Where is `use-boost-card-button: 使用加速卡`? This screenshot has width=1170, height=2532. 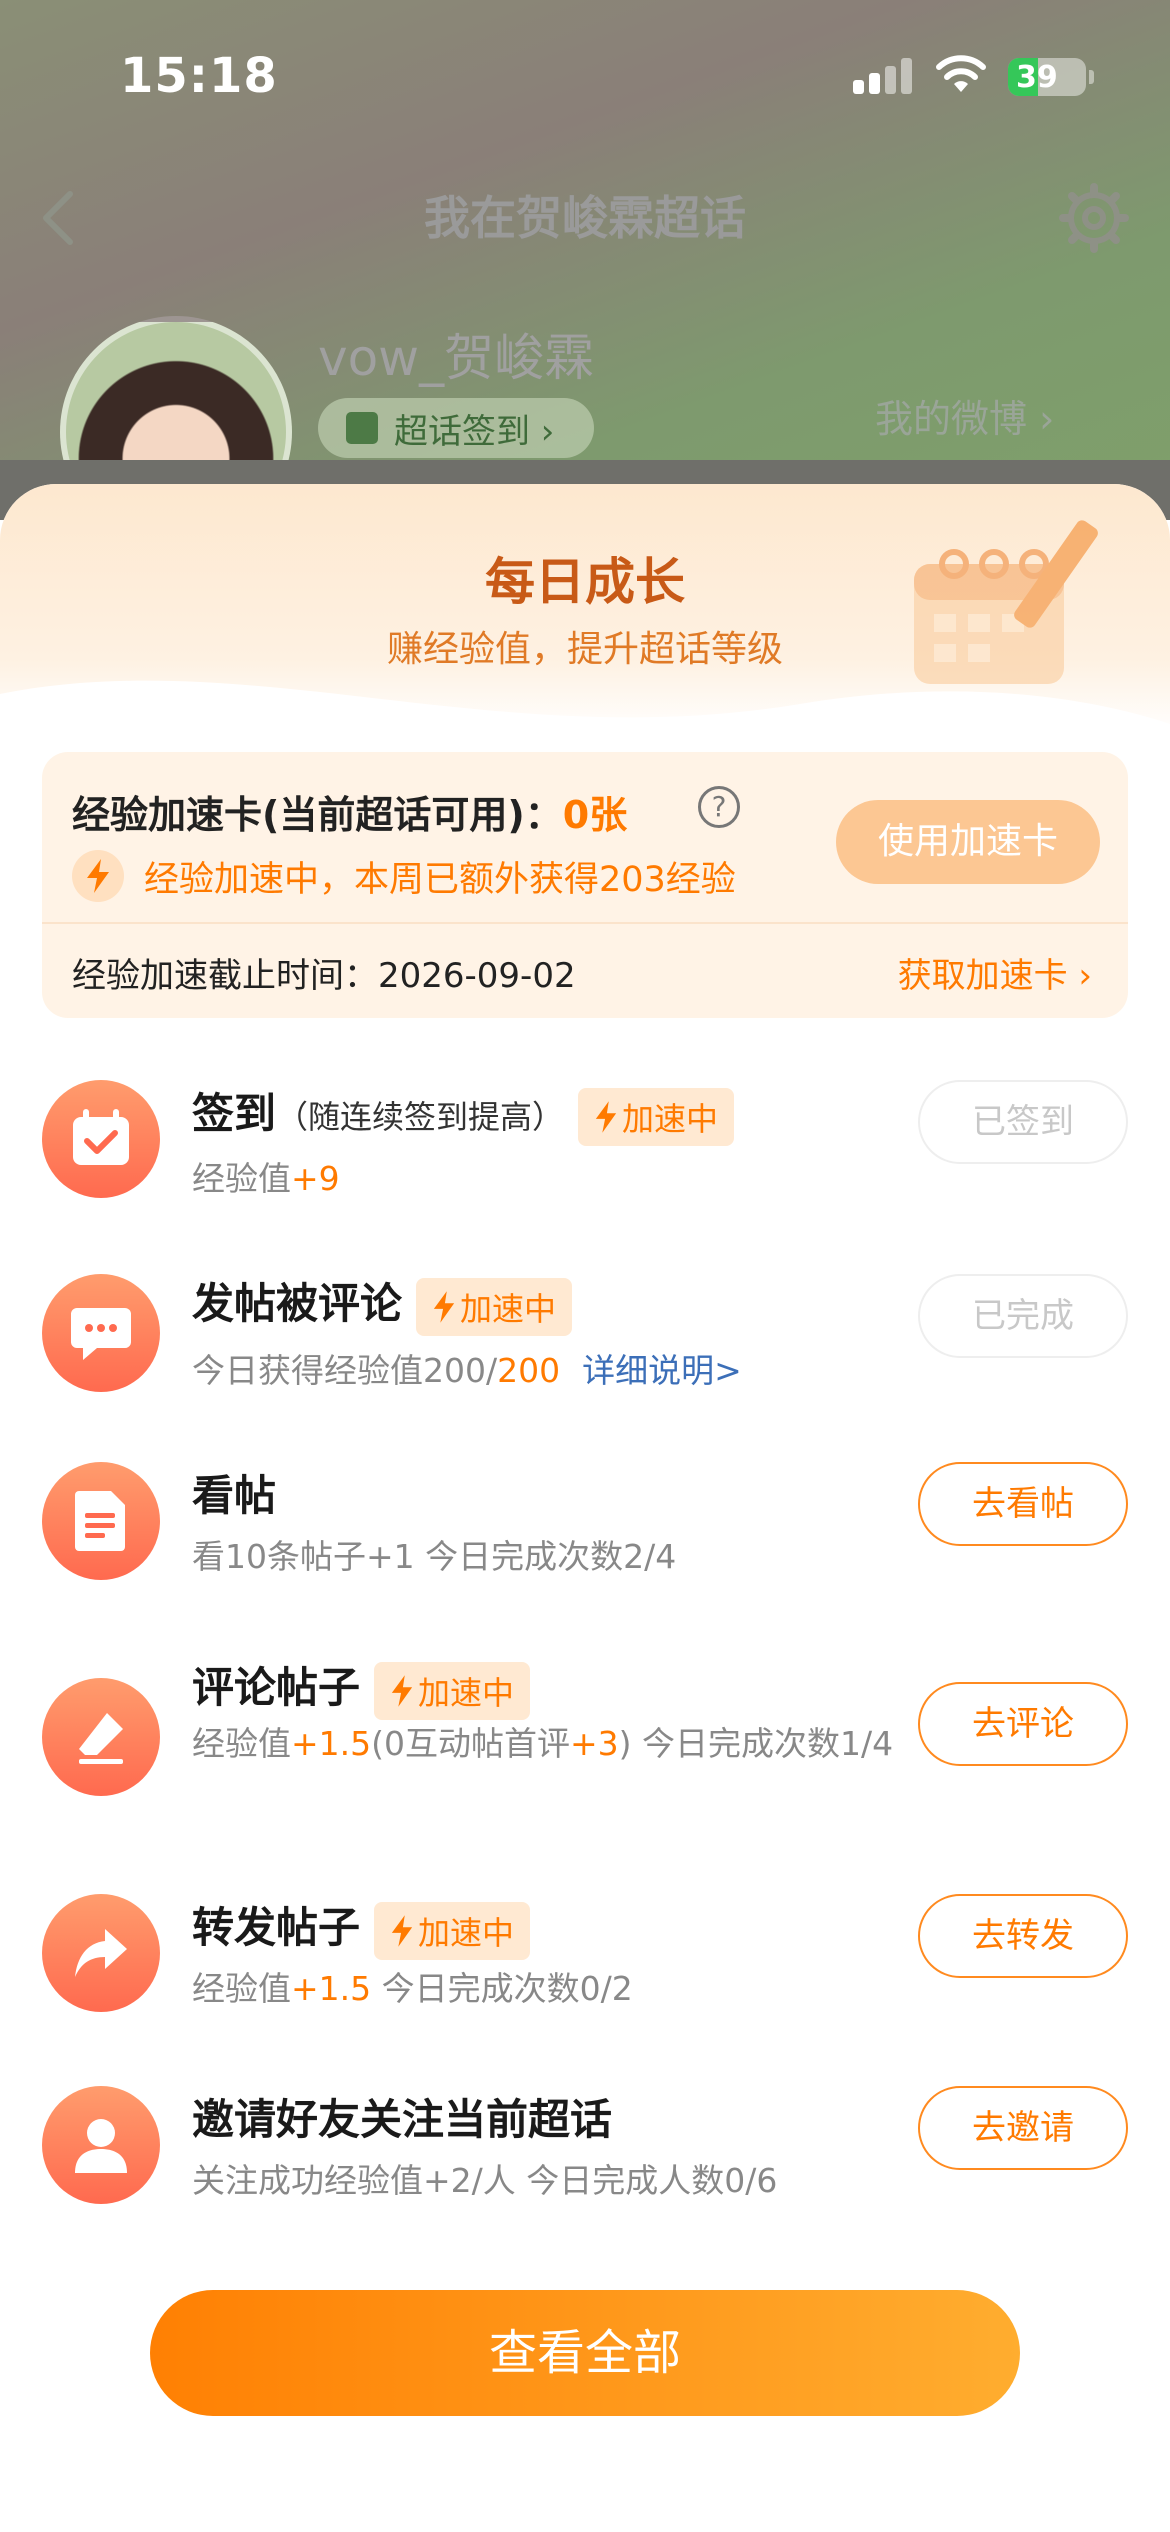 use-boost-card-button: 使用加速卡 is located at coordinates (968, 842).